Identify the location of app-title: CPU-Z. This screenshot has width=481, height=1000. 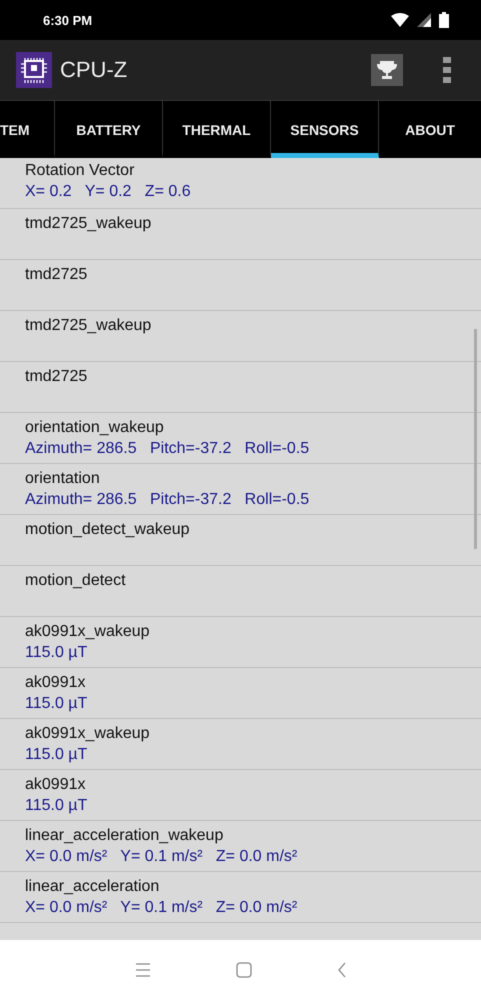
(94, 70).